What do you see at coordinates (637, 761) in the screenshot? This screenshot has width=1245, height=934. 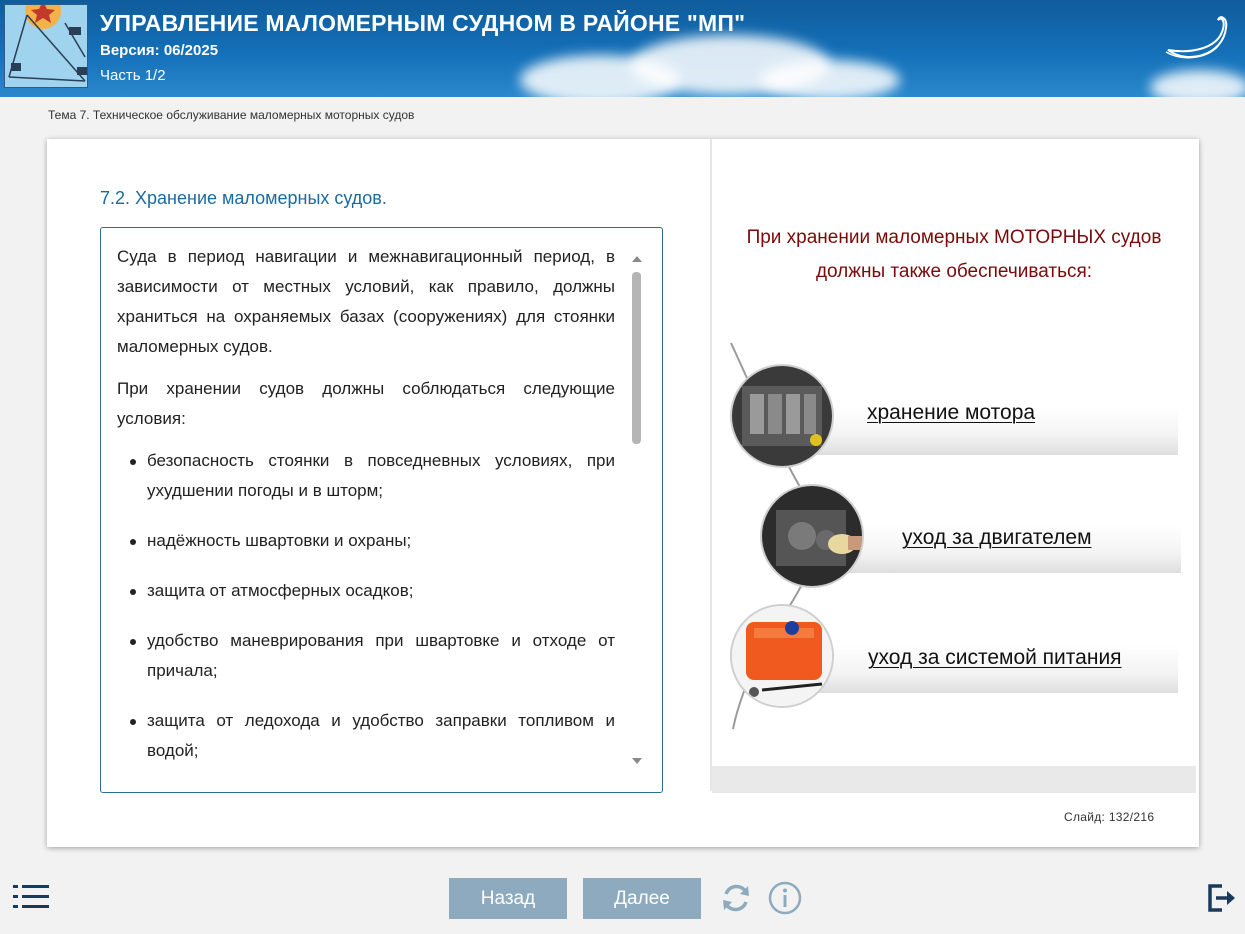 I see `scroll-down-arrow-icon` at bounding box center [637, 761].